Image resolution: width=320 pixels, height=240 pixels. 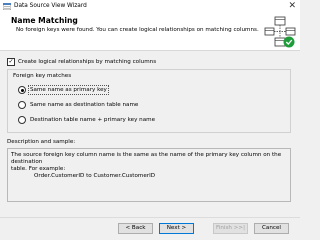 I want to click on page-title: Name Matching, so click(x=44, y=20).